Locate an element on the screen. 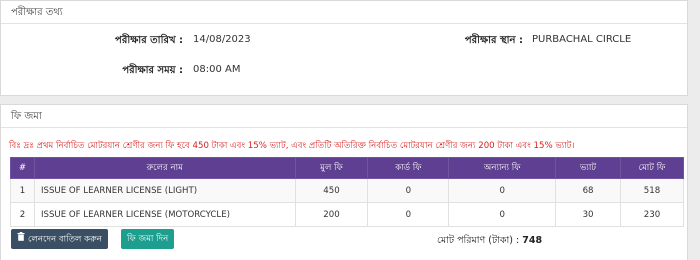 Image resolution: width=700 pixels, height=260 pixels. exam-place-label: পরীক্ষার স্থান : is located at coordinates (493, 40).